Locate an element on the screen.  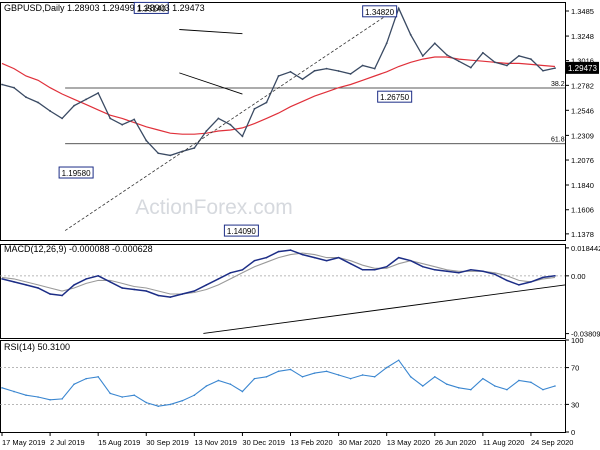
rsi-line is located at coordinates (278, 383).